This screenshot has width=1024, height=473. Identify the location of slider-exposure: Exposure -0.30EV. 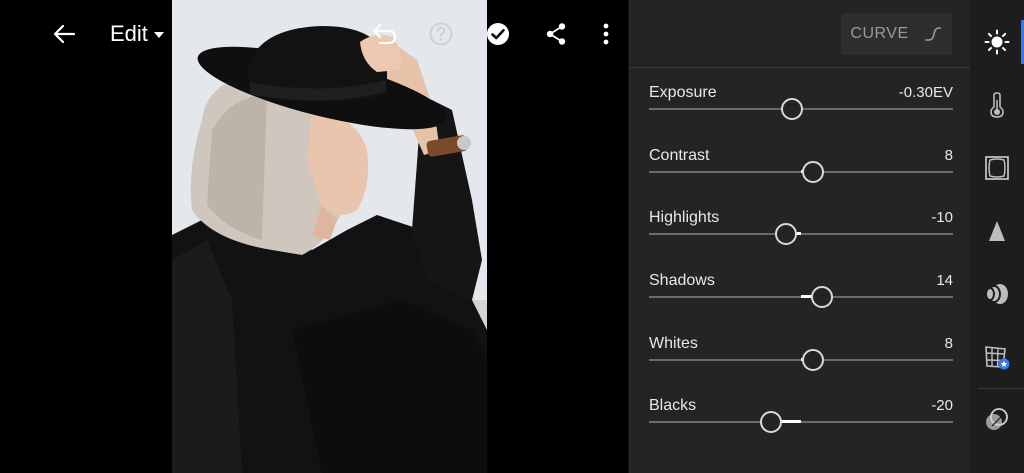
(801, 112).